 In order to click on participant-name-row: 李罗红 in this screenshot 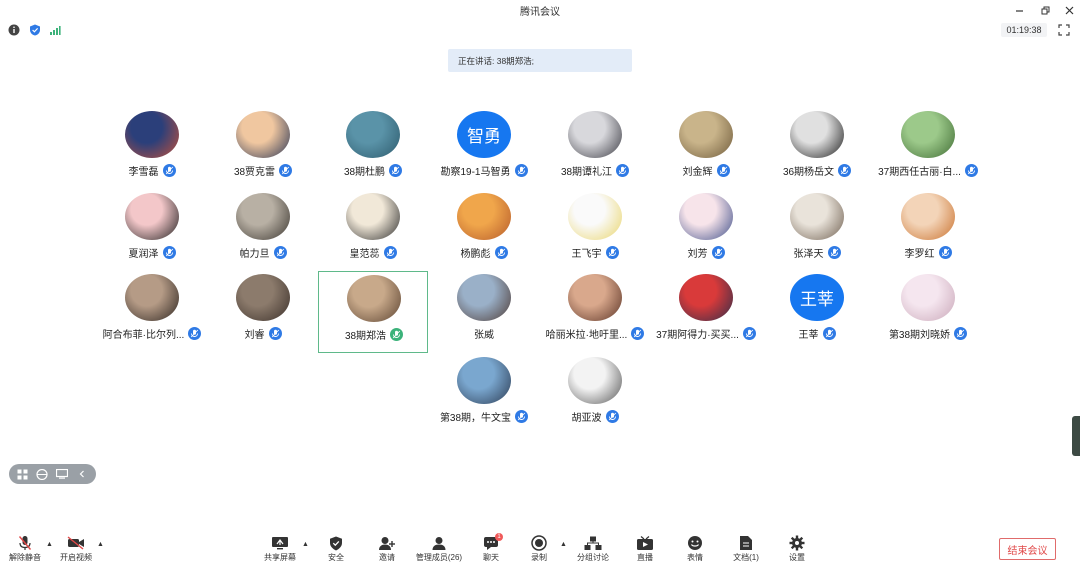, I will do `click(928, 252)`.